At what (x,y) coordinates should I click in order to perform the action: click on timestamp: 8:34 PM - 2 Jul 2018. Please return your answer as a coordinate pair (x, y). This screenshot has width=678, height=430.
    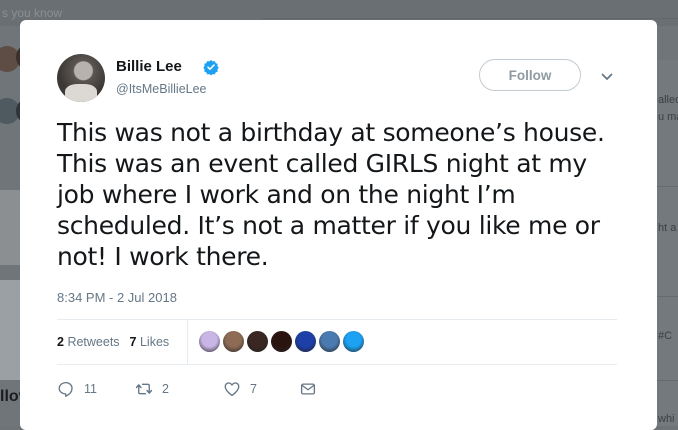
    Looking at the image, I should click on (117, 297).